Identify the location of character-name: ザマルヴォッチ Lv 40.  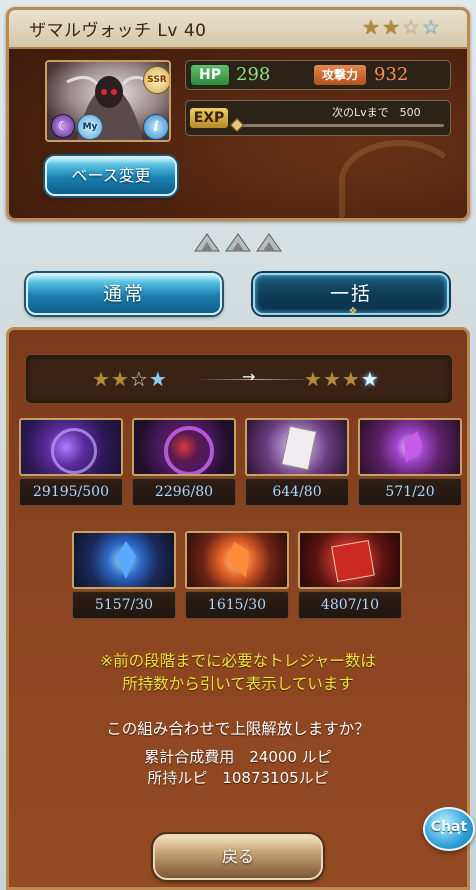
(118, 31).